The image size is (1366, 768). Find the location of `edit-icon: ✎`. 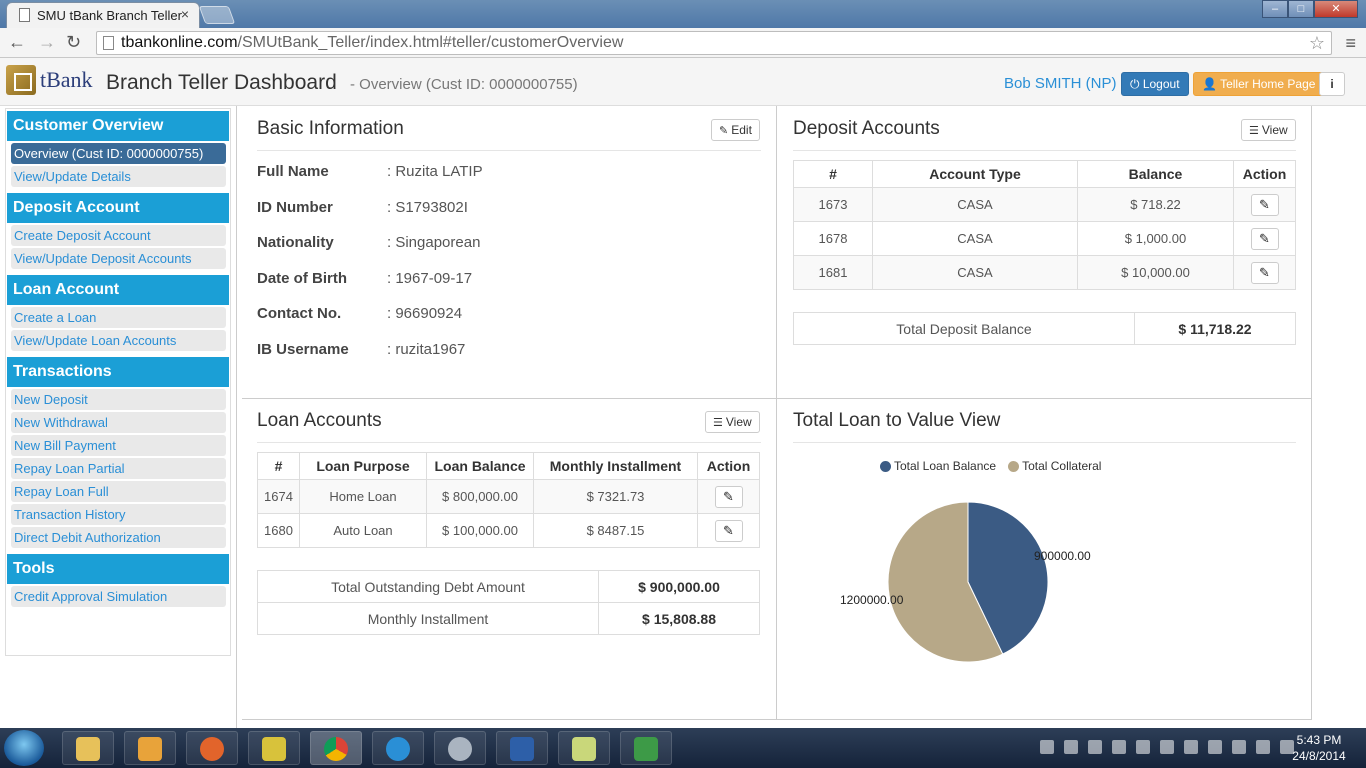

edit-icon: ✎ is located at coordinates (724, 131).